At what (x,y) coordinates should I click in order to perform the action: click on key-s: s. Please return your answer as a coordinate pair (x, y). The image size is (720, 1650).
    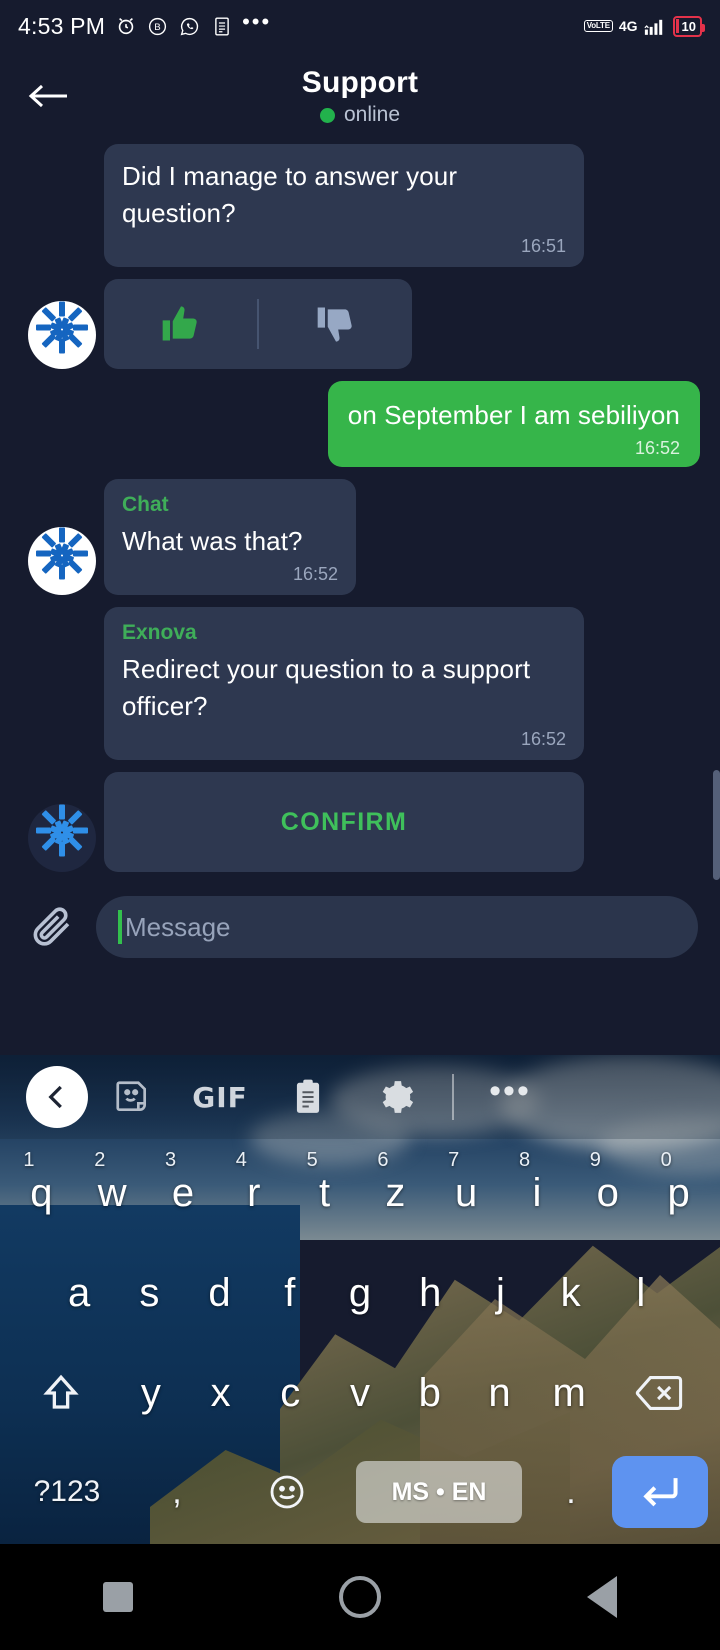
    Looking at the image, I should click on (149, 1293).